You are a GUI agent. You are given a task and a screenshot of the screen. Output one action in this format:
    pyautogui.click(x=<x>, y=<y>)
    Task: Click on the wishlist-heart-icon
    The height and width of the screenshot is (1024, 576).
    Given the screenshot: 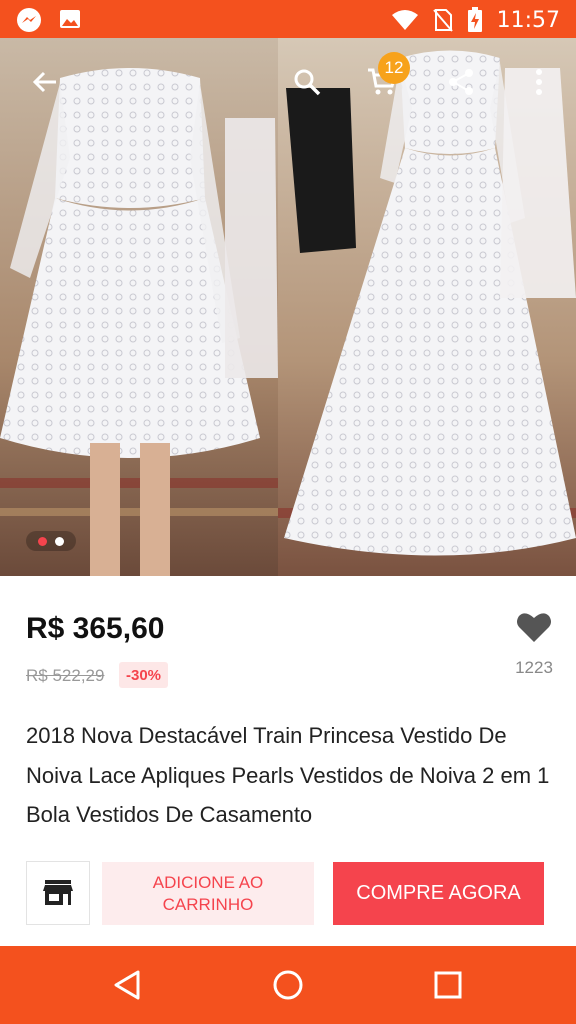 What is the action you would take?
    pyautogui.click(x=534, y=627)
    